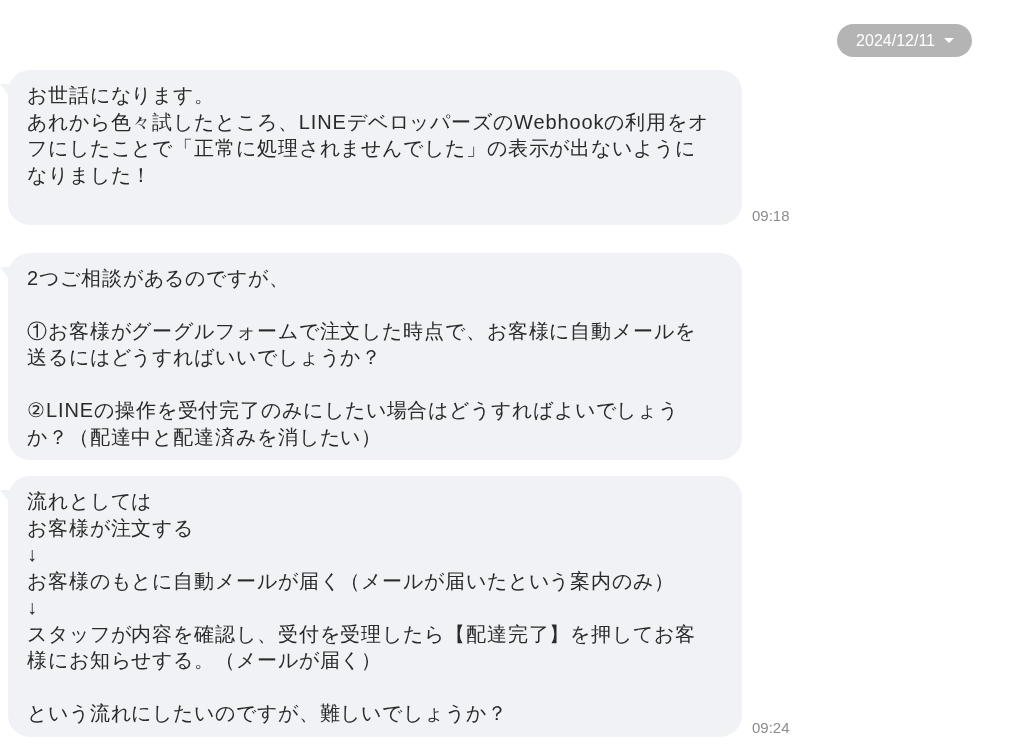  What do you see at coordinates (362, 344) in the screenshot?
I see `message-text: ①お客様がグーグルフォームで注文した時点で、お客様に自動メールを送るにはどうすればいいでしょうか？` at bounding box center [362, 344].